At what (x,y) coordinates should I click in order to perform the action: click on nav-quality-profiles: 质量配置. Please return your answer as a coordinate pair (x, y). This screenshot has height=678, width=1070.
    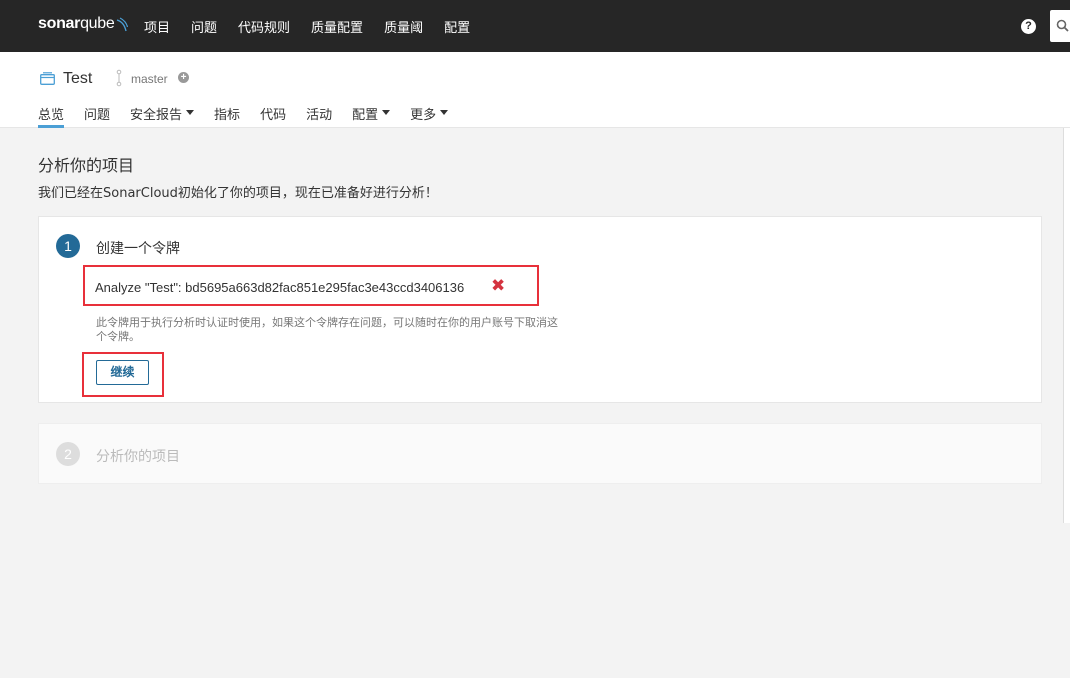
    Looking at the image, I should click on (337, 26).